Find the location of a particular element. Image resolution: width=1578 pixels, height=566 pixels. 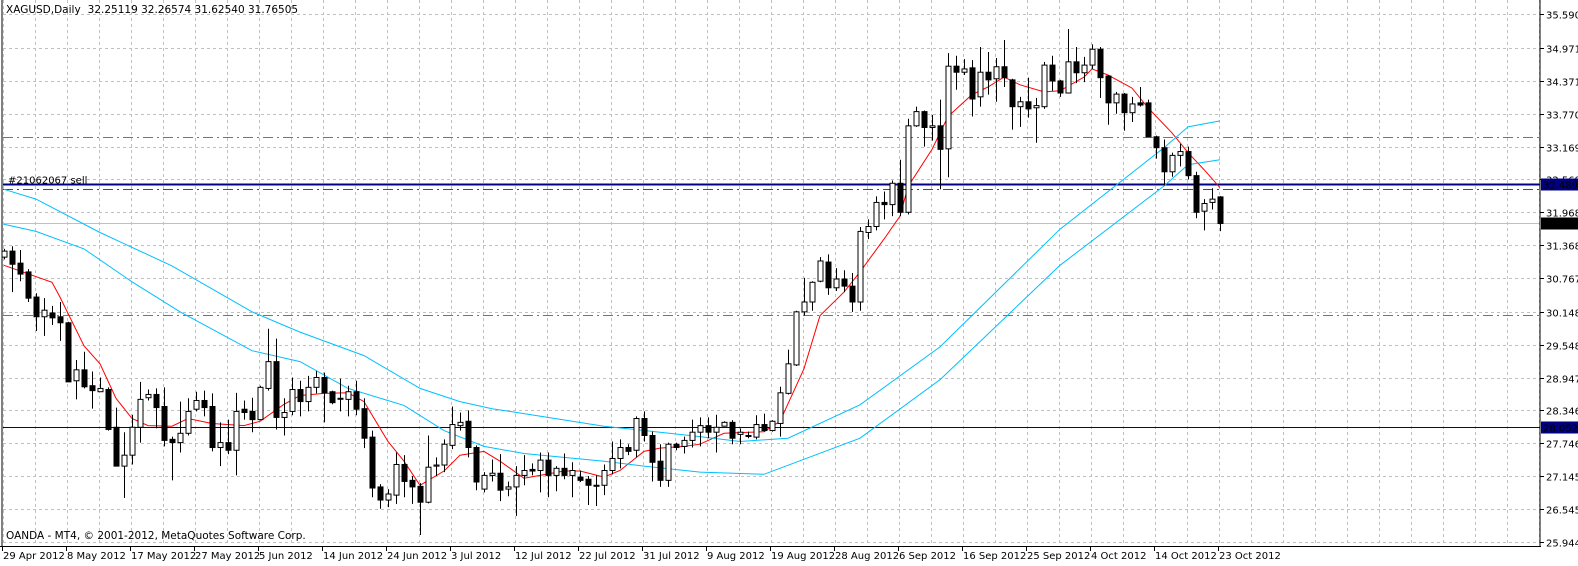

price-tick-label: 28.9475 is located at coordinates (1562, 380).